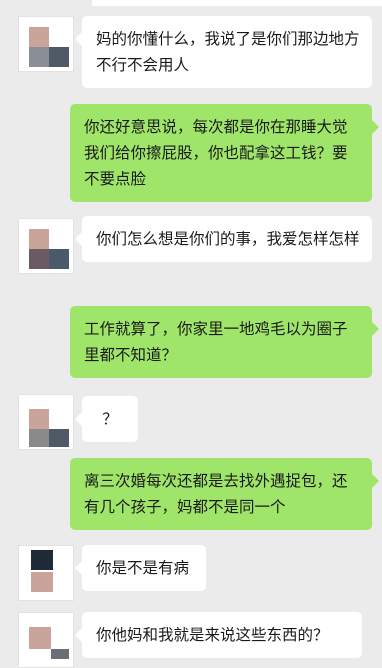  I want to click on outgoing-message-bubble: 离三次婚每次还都是去找外遇捉包，还有几个孩子，妈都不是同一个, so click(224, 494).